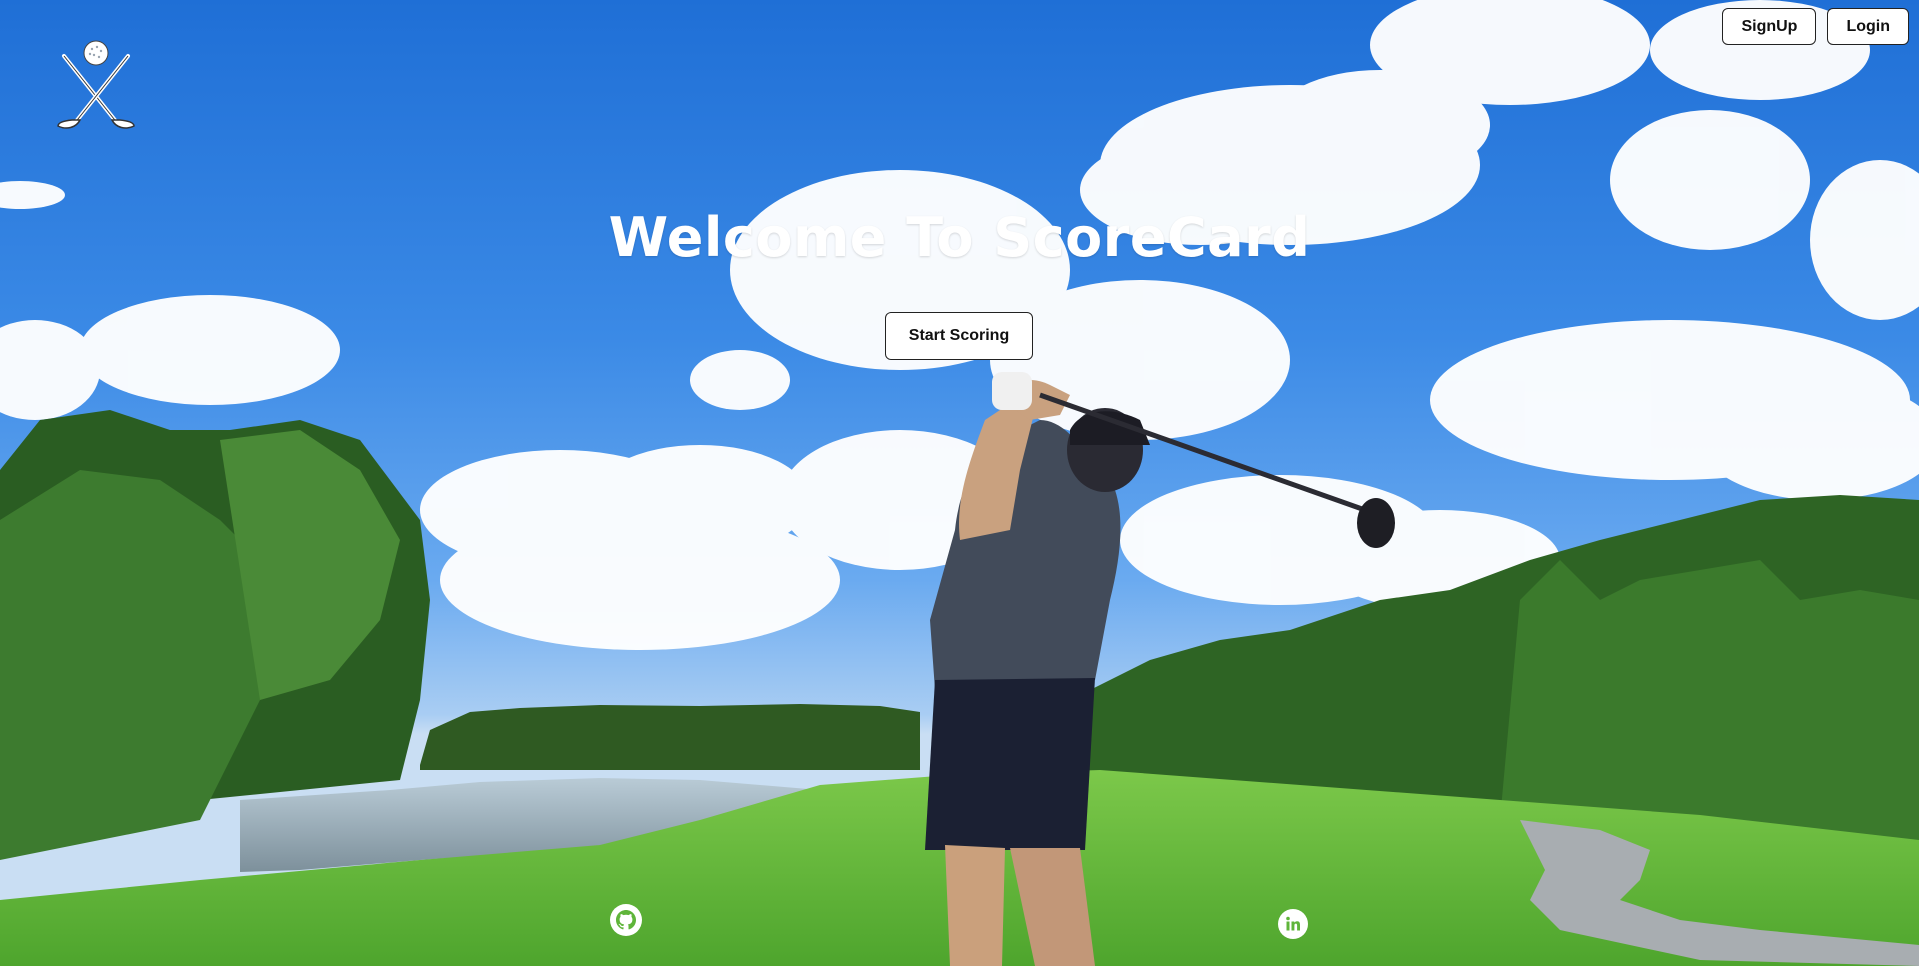 The image size is (1919, 966). I want to click on github-icon, so click(626, 920).